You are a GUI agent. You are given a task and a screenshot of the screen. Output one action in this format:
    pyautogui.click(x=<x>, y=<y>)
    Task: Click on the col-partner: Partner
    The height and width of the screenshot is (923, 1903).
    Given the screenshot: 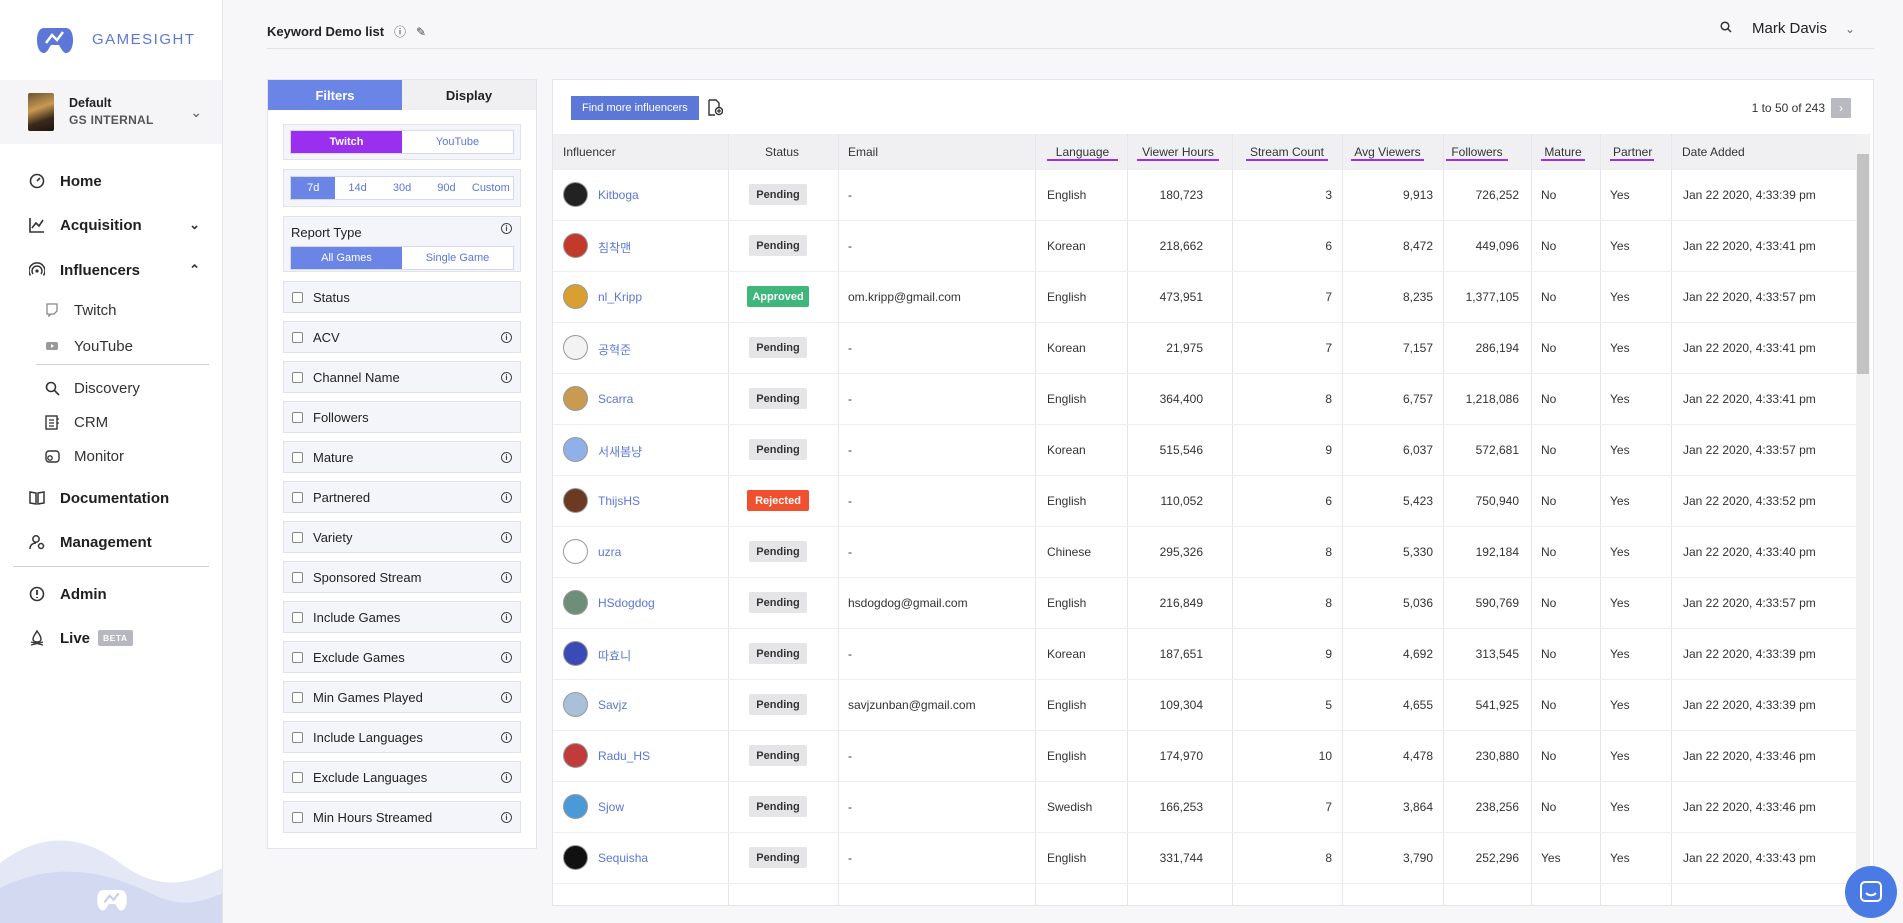 What is the action you would take?
    pyautogui.click(x=1632, y=153)
    